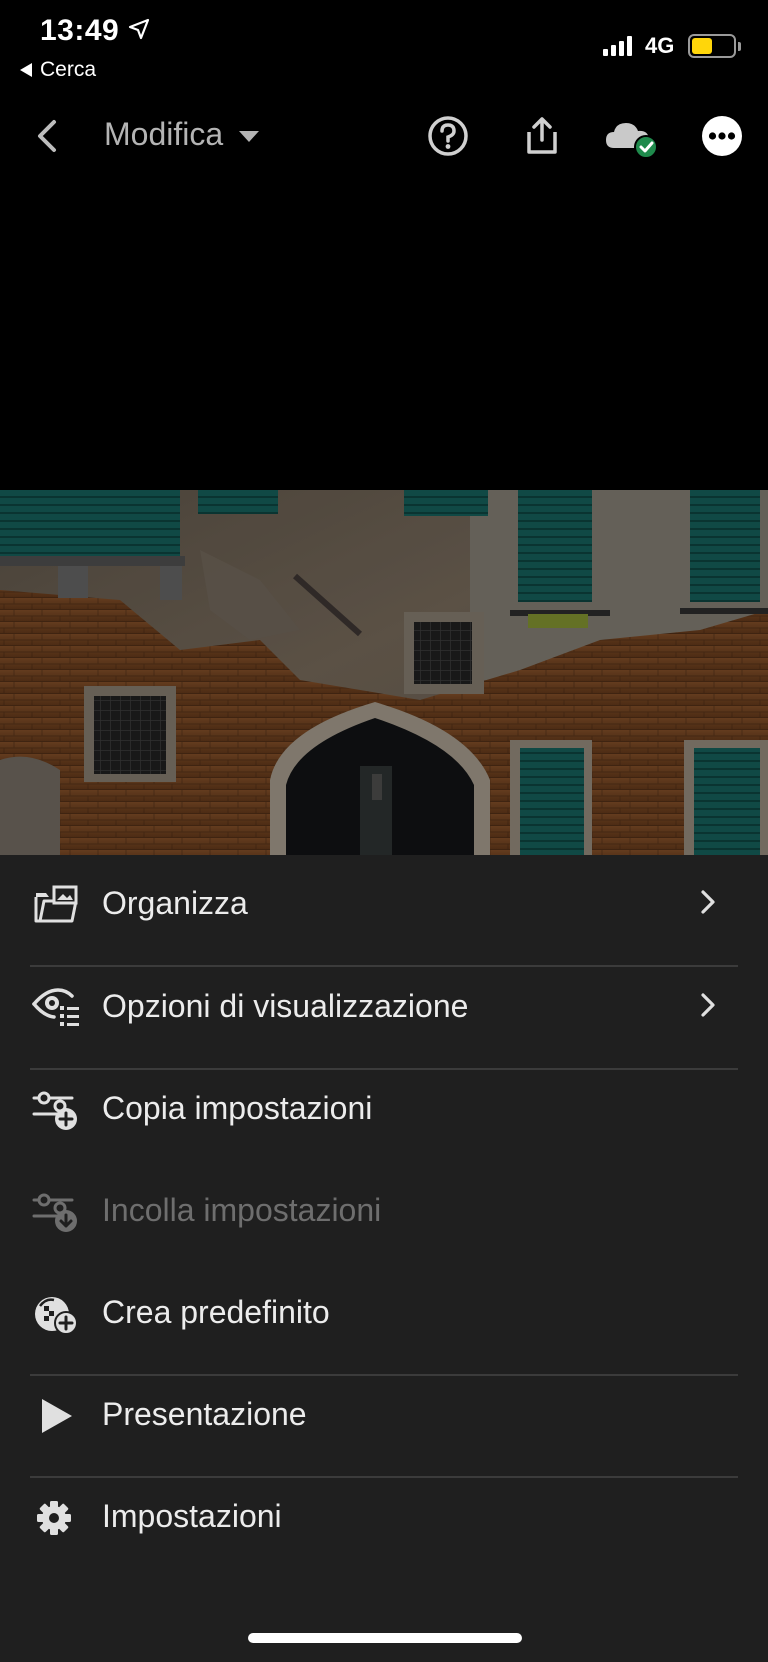 The image size is (768, 1662). Describe the element at coordinates (702, 46) in the screenshot. I see `battery-level` at that location.